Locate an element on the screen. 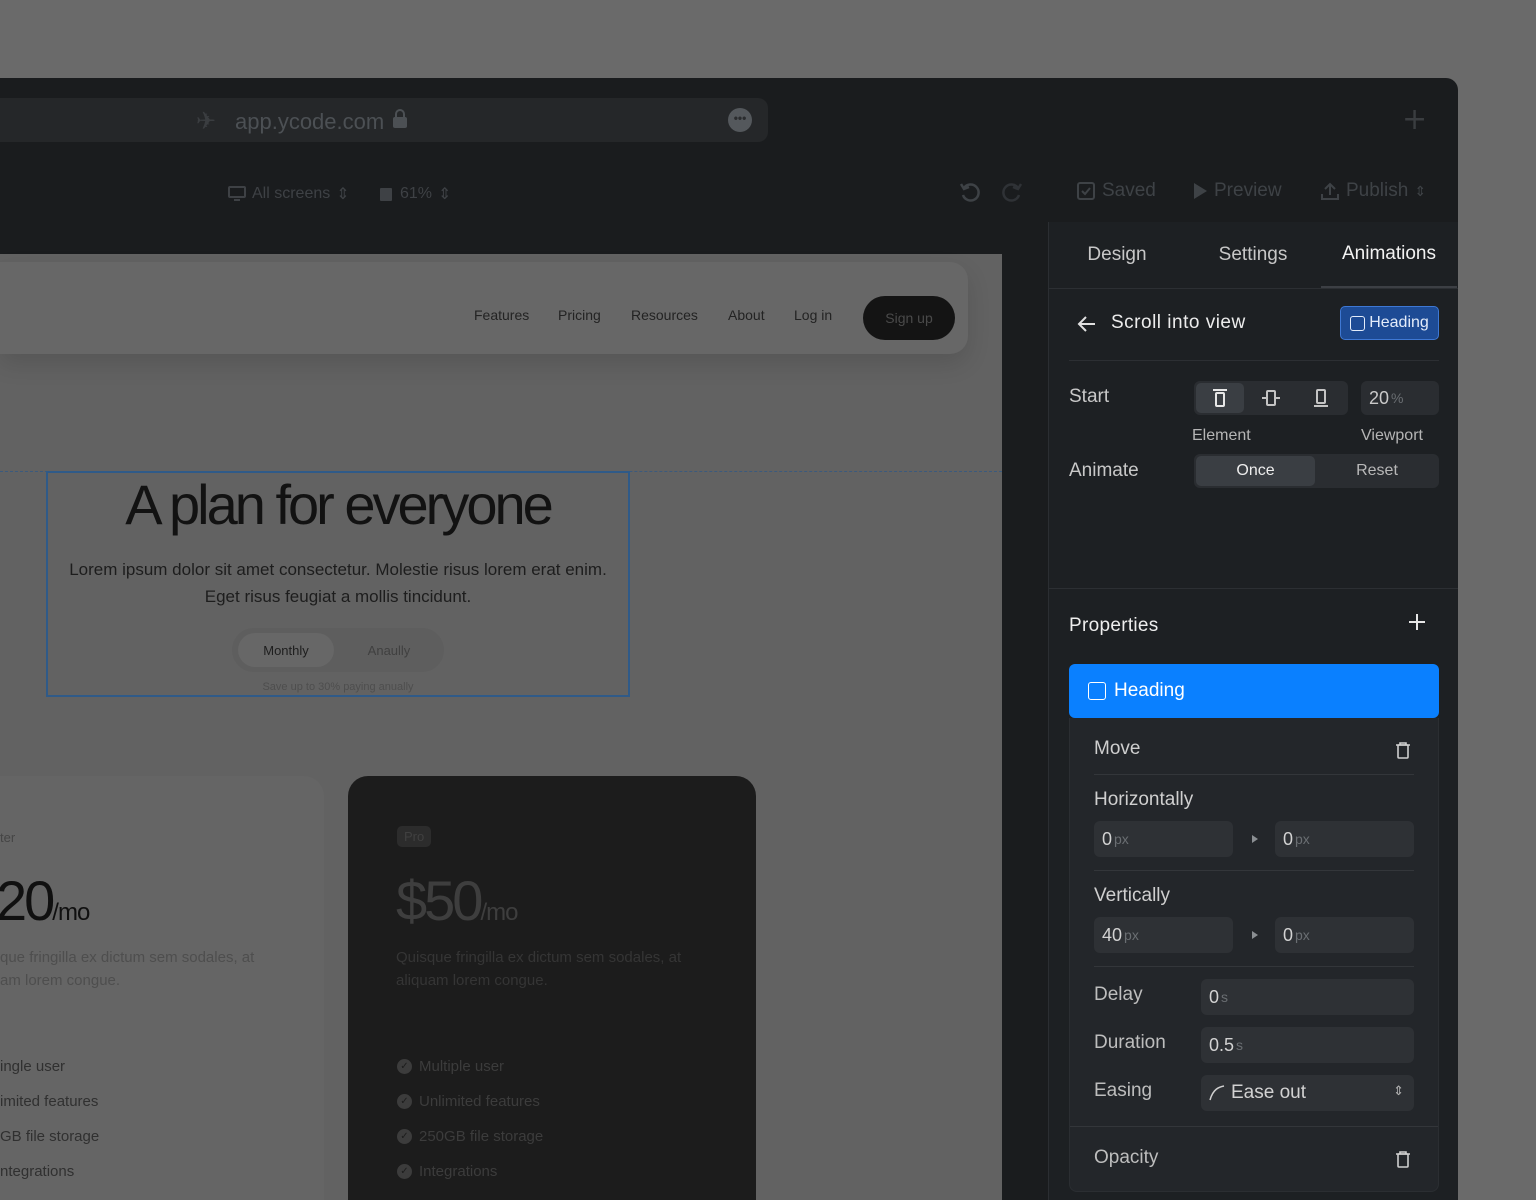 The width and height of the screenshot is (1536, 1200). feature-item: ingle user is located at coordinates (33, 1066).